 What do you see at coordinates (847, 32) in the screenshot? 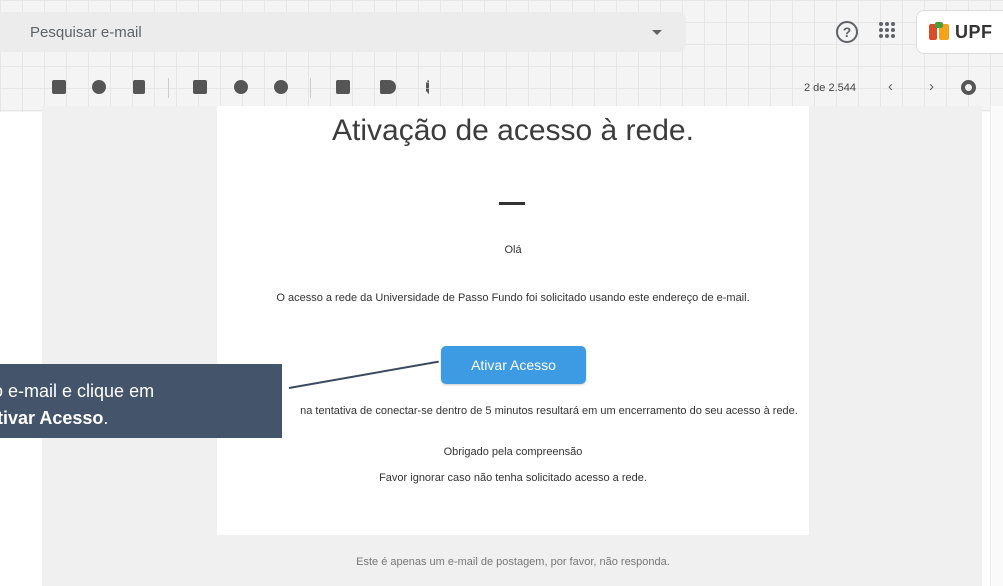
I see `help-icon: ?` at bounding box center [847, 32].